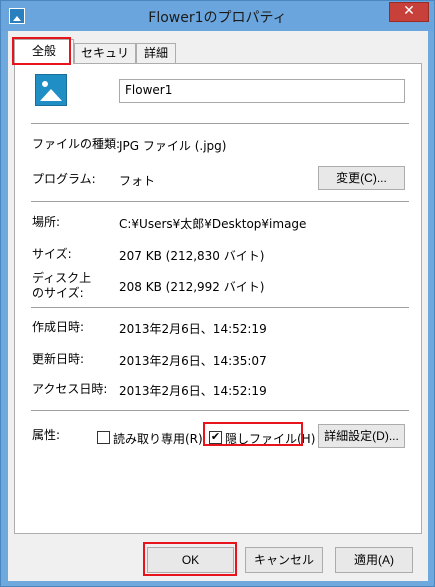 This screenshot has height=587, width=435. I want to click on location-label: 場所:, so click(46, 222).